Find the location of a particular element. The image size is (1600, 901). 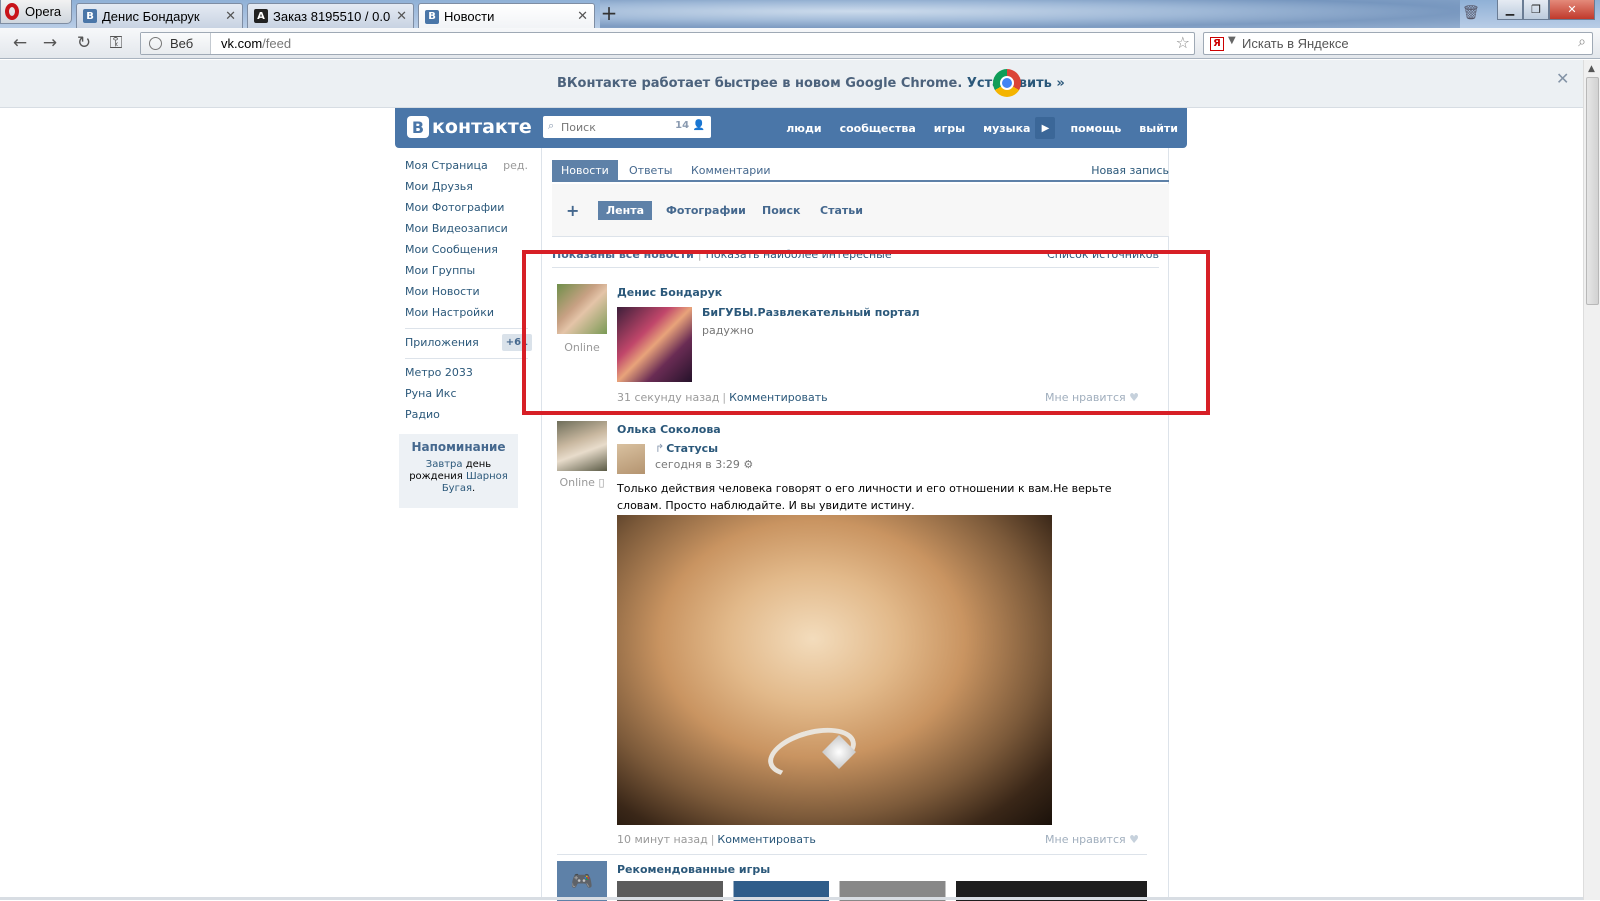

comment-link: Комментировать is located at coordinates (766, 839).